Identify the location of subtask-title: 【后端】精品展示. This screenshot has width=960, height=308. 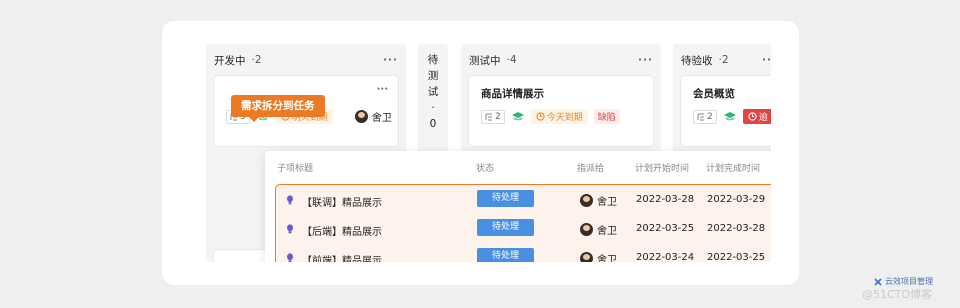
(342, 230).